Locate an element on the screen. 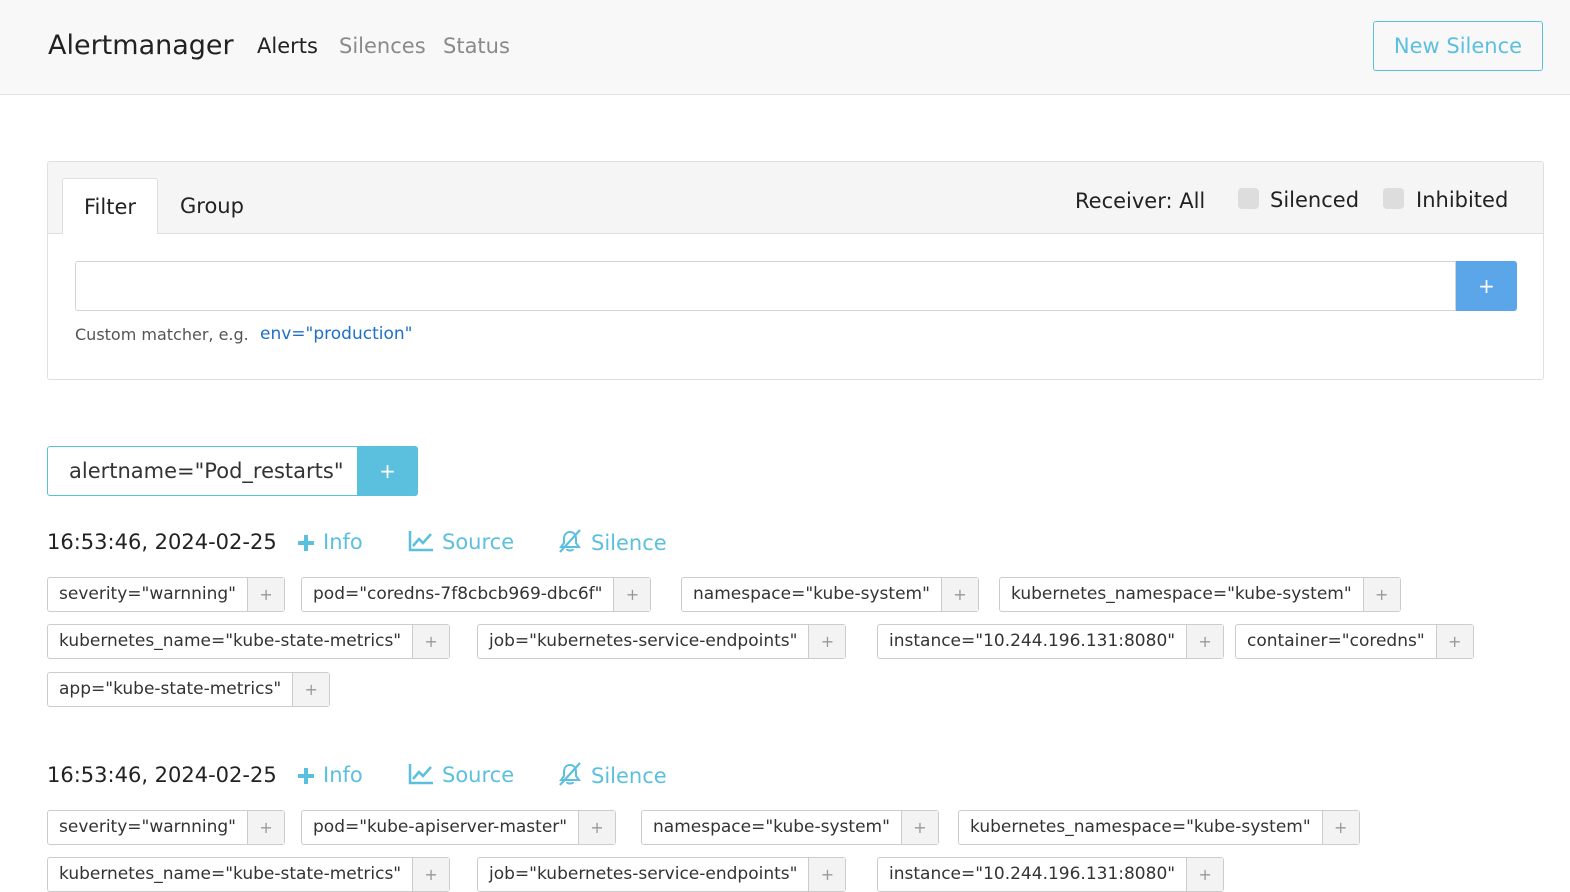 The width and height of the screenshot is (1570, 892). brand-title: Alertmanager is located at coordinates (141, 46).